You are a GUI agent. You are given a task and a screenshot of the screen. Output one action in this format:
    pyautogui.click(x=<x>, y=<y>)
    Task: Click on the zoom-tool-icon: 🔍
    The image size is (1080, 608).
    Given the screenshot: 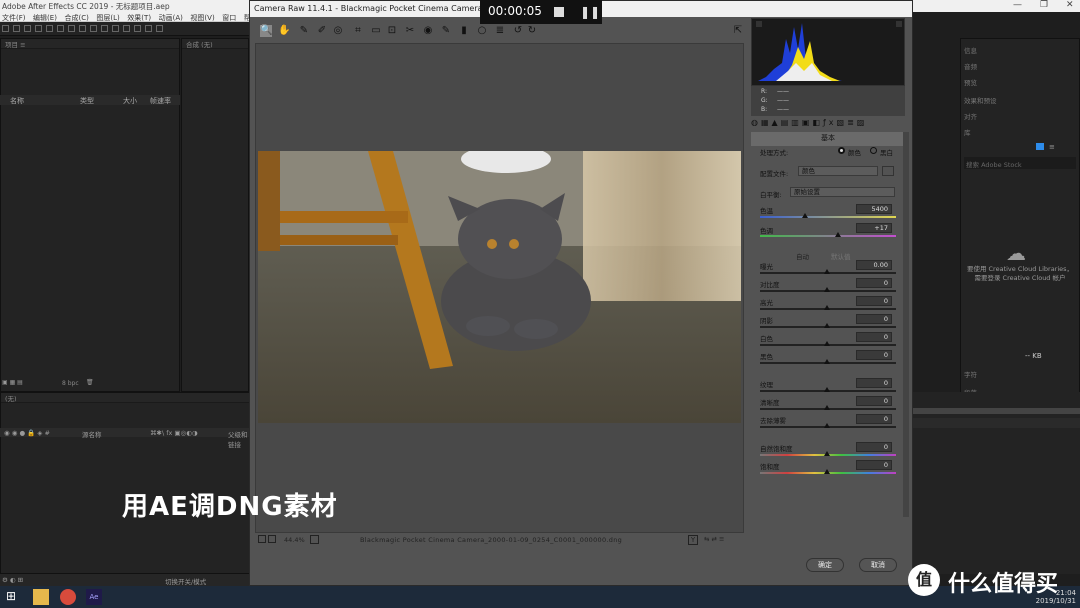 What is the action you would take?
    pyautogui.click(x=266, y=31)
    